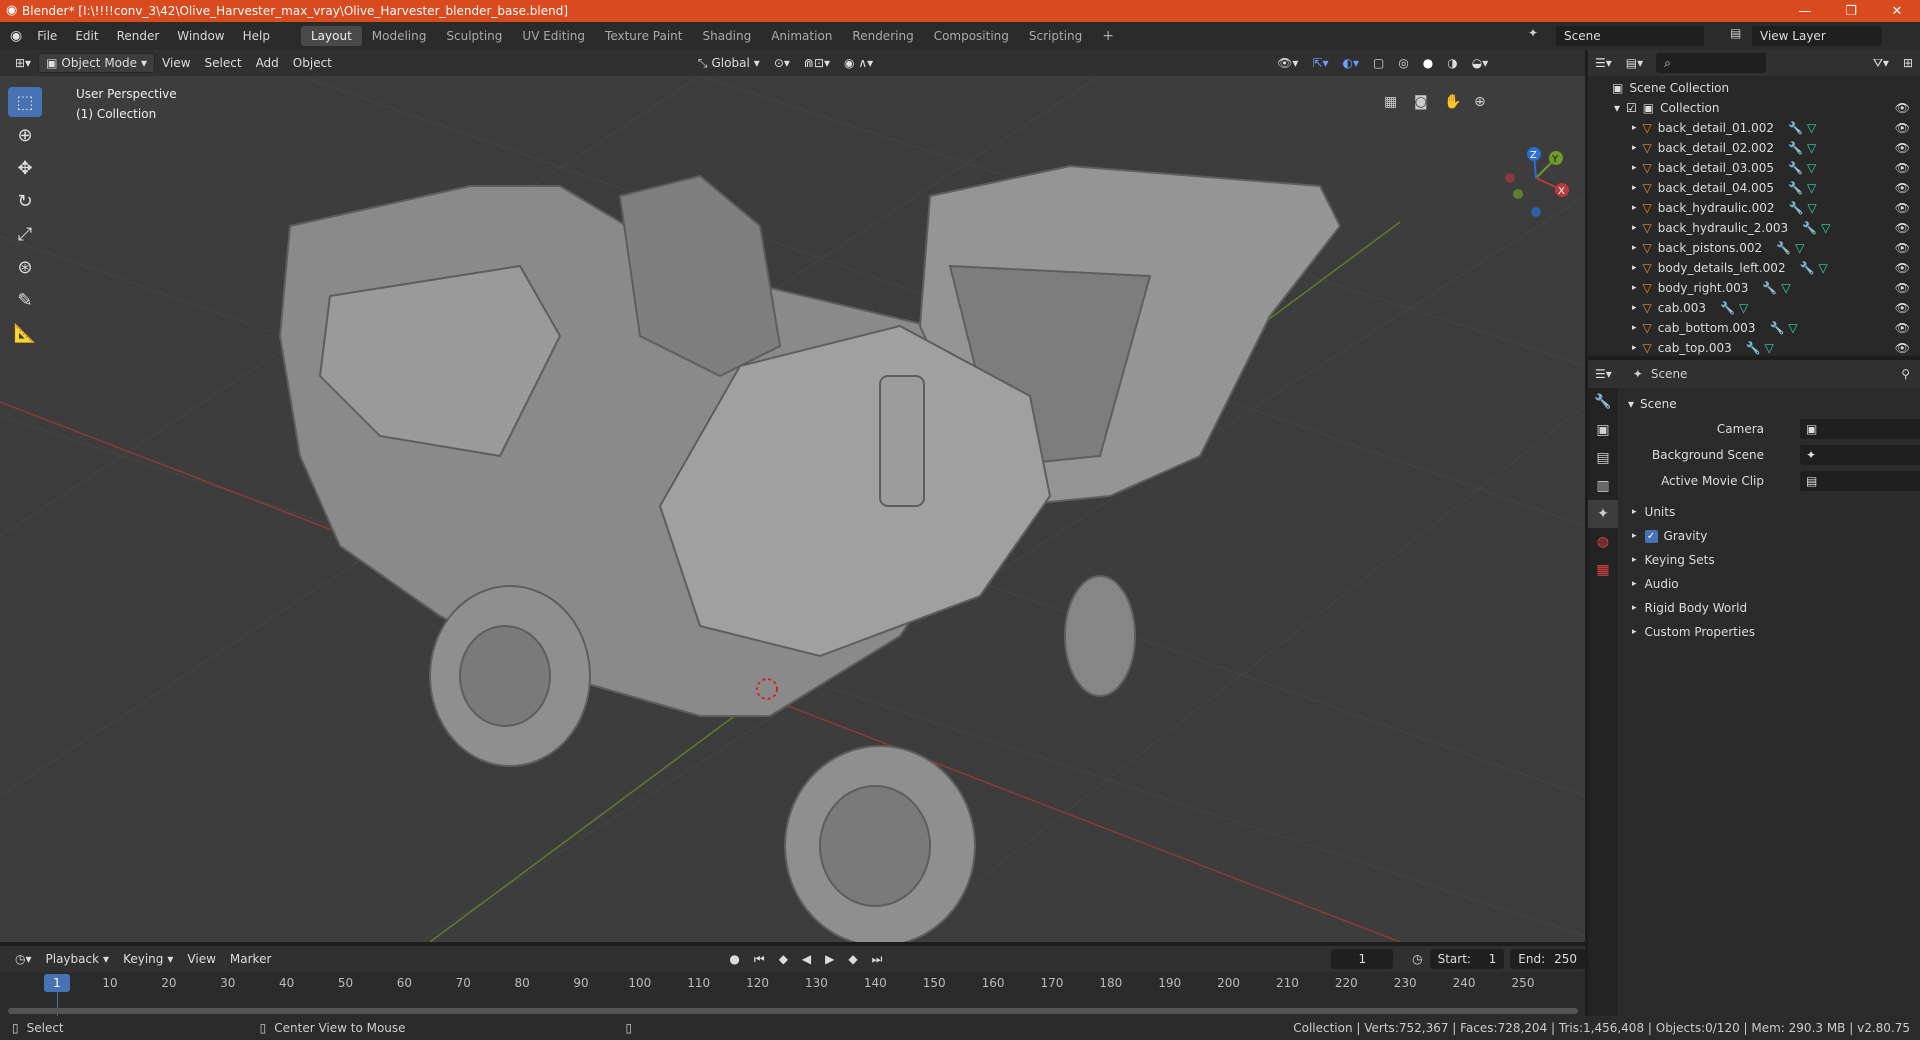 The width and height of the screenshot is (1920, 1040). I want to click on timeline-editor-type-icon: ◷▾, so click(23, 959).